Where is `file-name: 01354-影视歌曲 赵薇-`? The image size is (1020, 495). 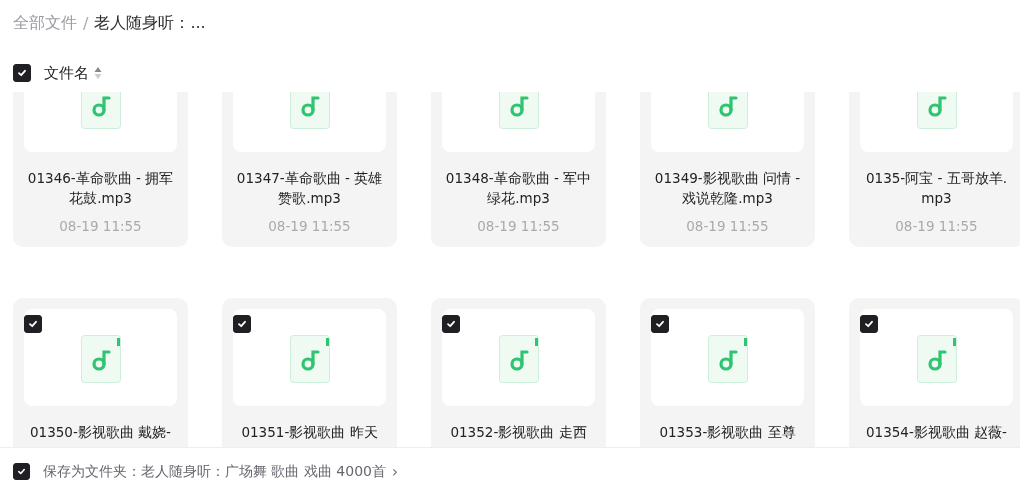
file-name: 01354-影视歌曲 赵薇- is located at coordinates (936, 432).